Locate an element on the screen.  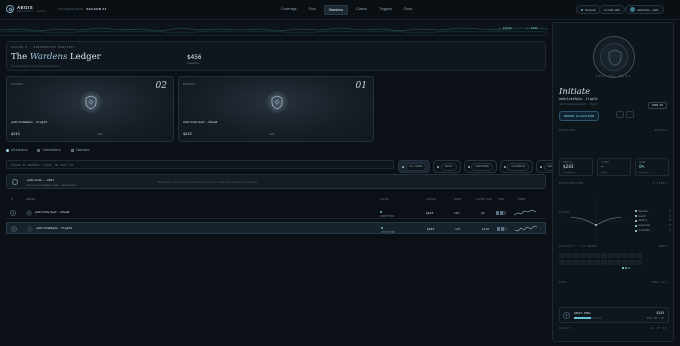
share-icon is located at coordinates (630, 114).